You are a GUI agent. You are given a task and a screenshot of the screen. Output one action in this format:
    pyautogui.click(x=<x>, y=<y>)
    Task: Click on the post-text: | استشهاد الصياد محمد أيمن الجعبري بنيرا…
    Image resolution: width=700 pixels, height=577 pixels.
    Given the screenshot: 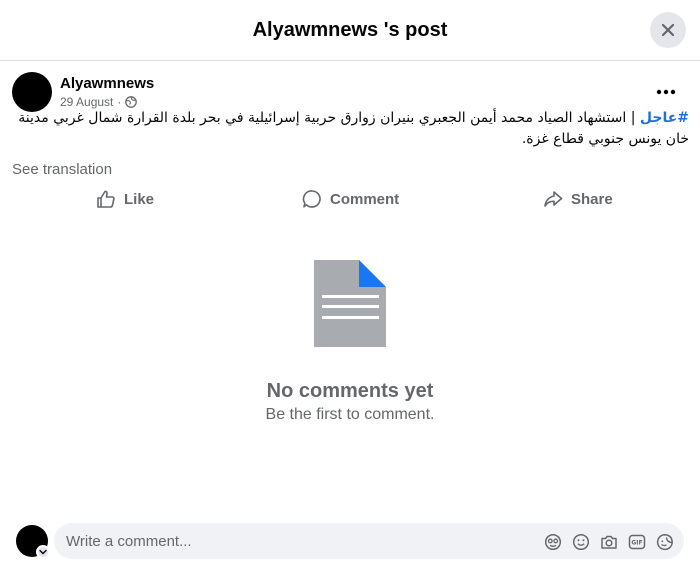 What is the action you would take?
    pyautogui.click(x=353, y=128)
    